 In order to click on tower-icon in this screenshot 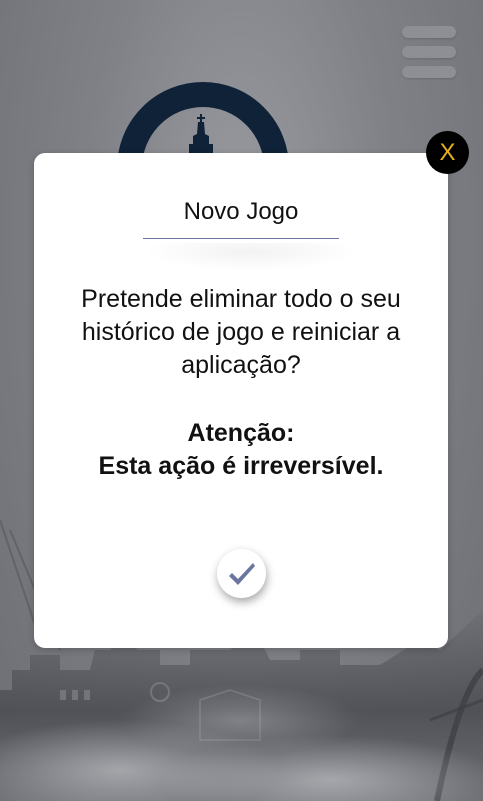, I will do `click(201, 136)`.